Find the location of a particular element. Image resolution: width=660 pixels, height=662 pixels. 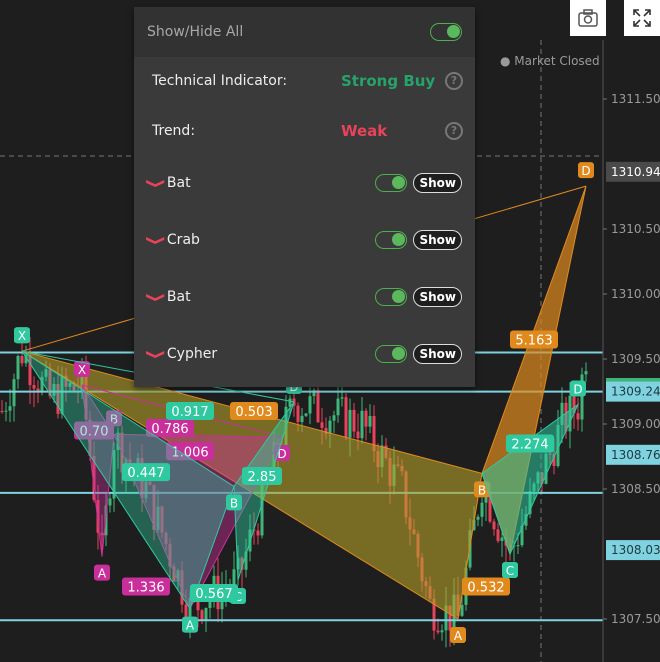

ratio-label: 1.336 is located at coordinates (145, 588).